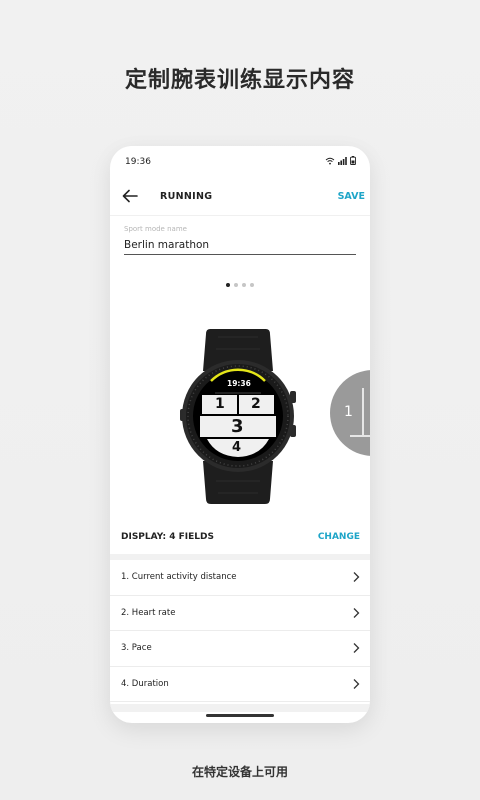 Image resolution: width=480 pixels, height=800 pixels. Describe the element at coordinates (240, 578) in the screenshot. I see `list-item: 1. Current activity distance` at that location.